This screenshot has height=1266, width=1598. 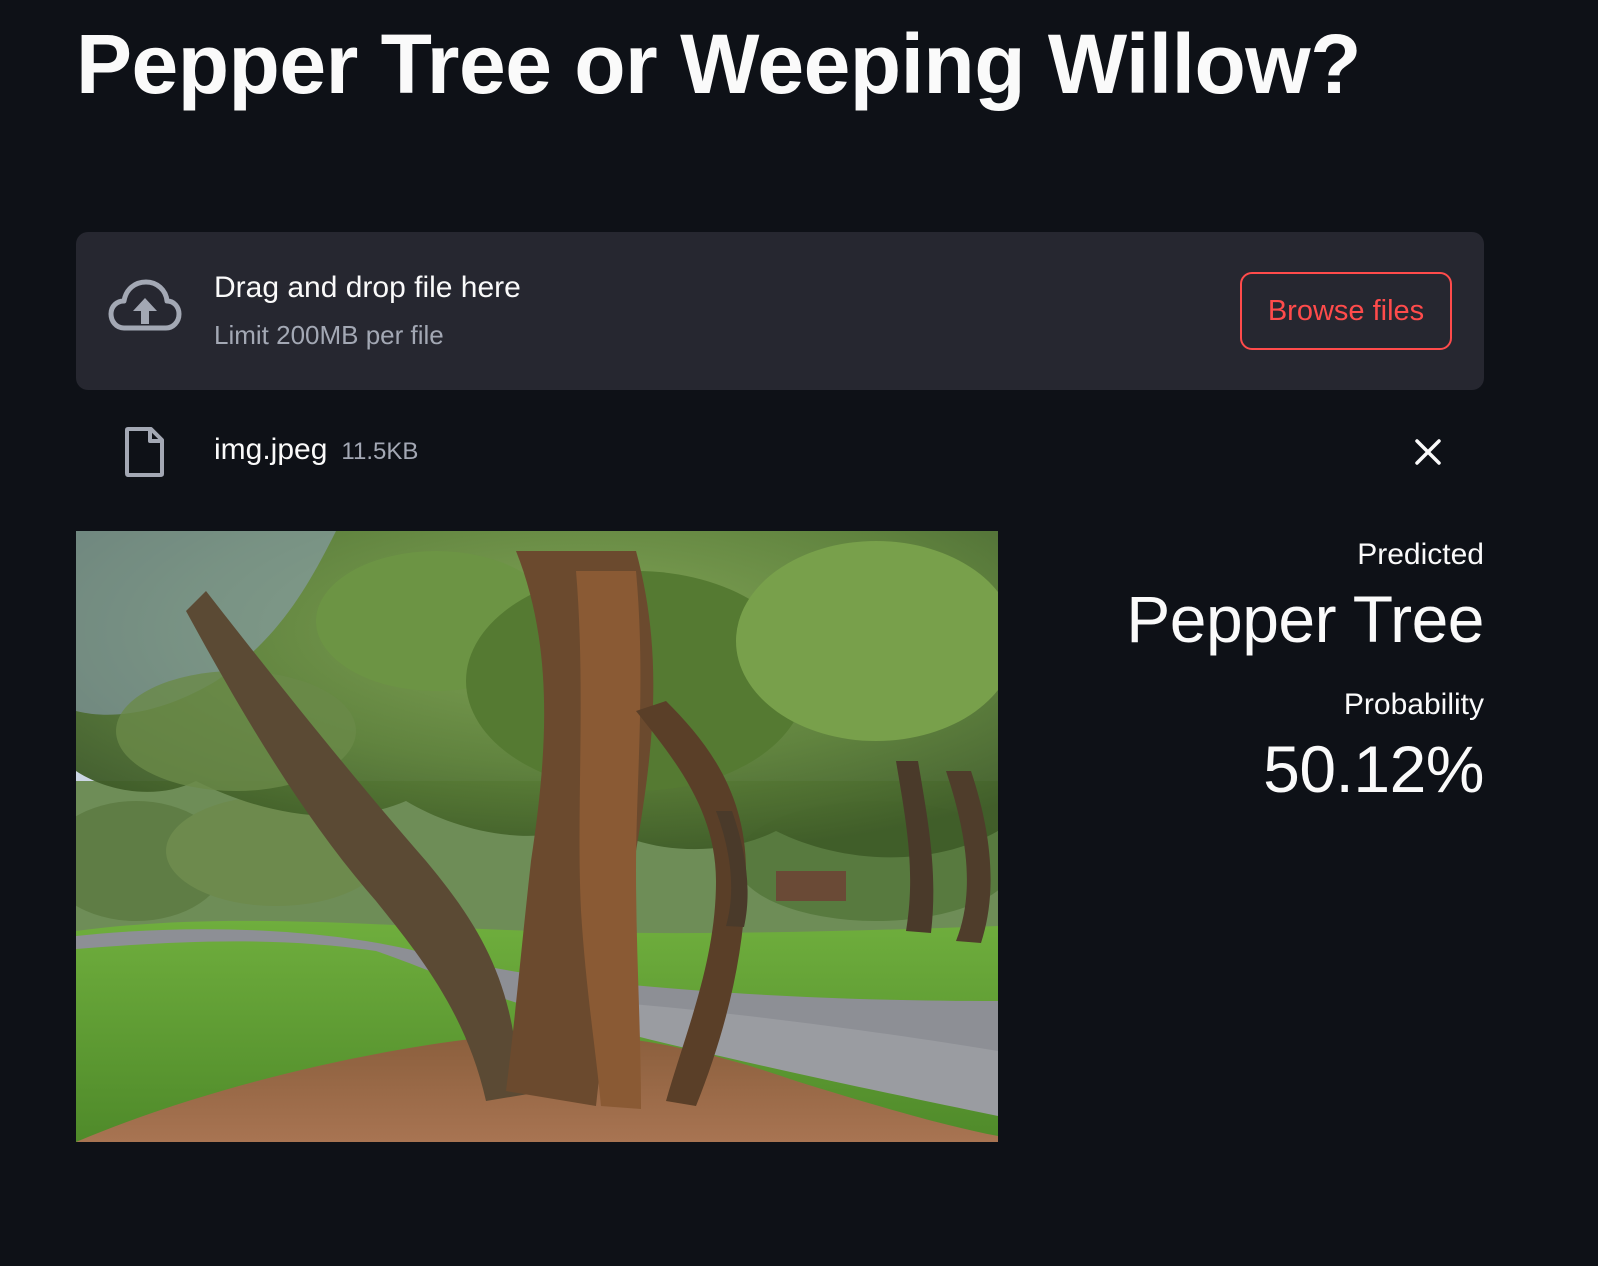 I want to click on close-icon, so click(x=1428, y=452).